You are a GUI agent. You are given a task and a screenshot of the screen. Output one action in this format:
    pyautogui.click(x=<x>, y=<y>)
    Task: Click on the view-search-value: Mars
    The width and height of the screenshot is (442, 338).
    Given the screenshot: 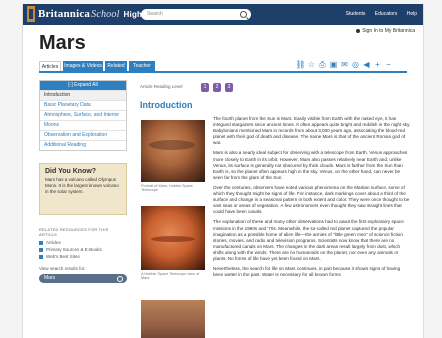 What is the action you would take?
    pyautogui.click(x=50, y=278)
    